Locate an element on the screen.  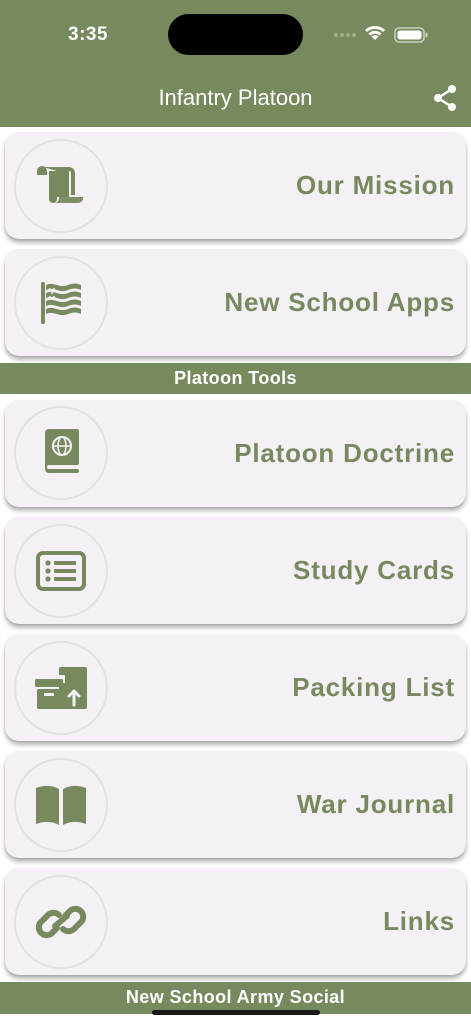
menu-item-links: Links is located at coordinates (235, 921).